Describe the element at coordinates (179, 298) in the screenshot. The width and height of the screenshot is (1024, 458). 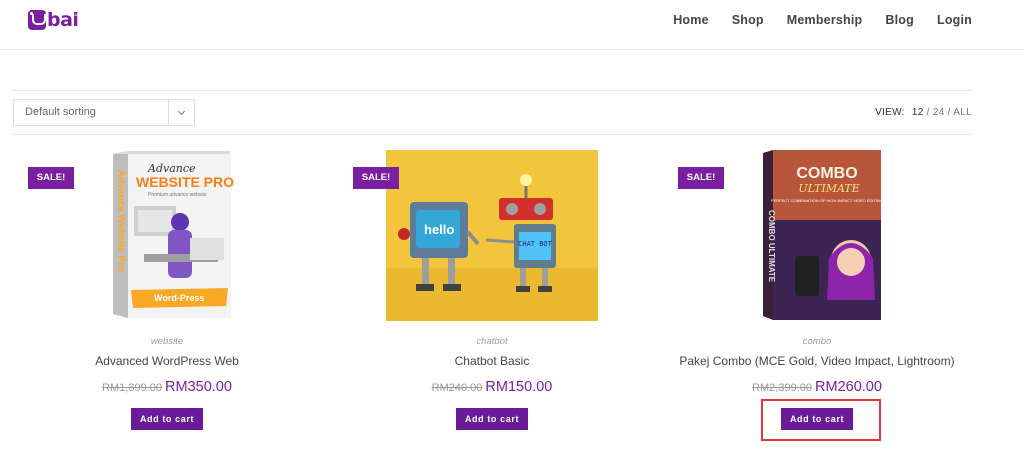
I see `box-footer: Word-Press` at that location.